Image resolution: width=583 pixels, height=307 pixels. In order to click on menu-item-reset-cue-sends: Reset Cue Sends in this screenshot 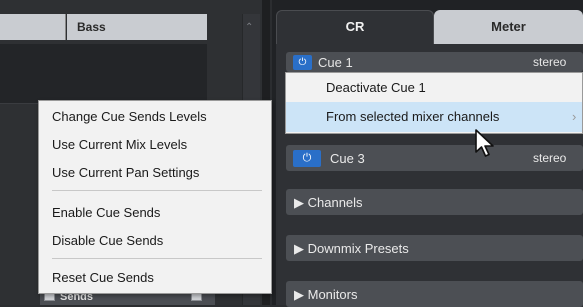, I will do `click(103, 277)`.